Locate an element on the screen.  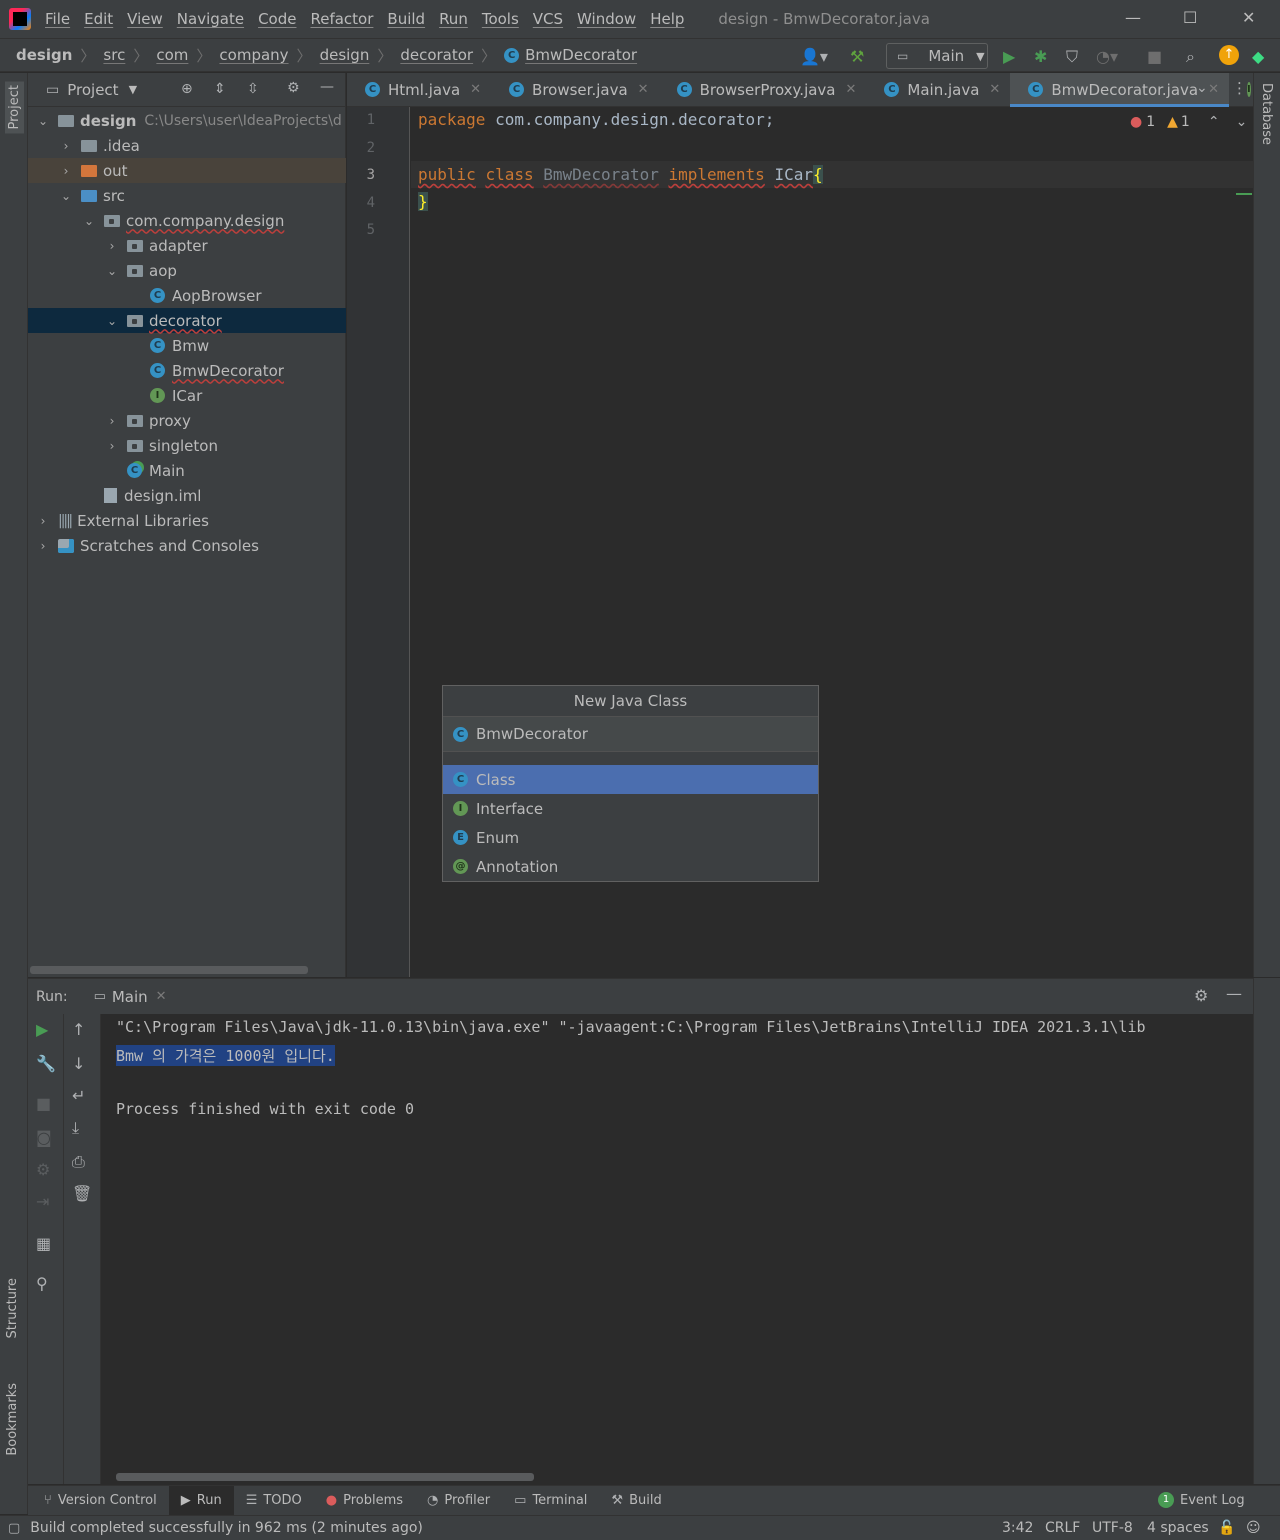
tree-item-design: ⌄ design C:\Users\user\IdeaProjects\d is located at coordinates (187, 120).